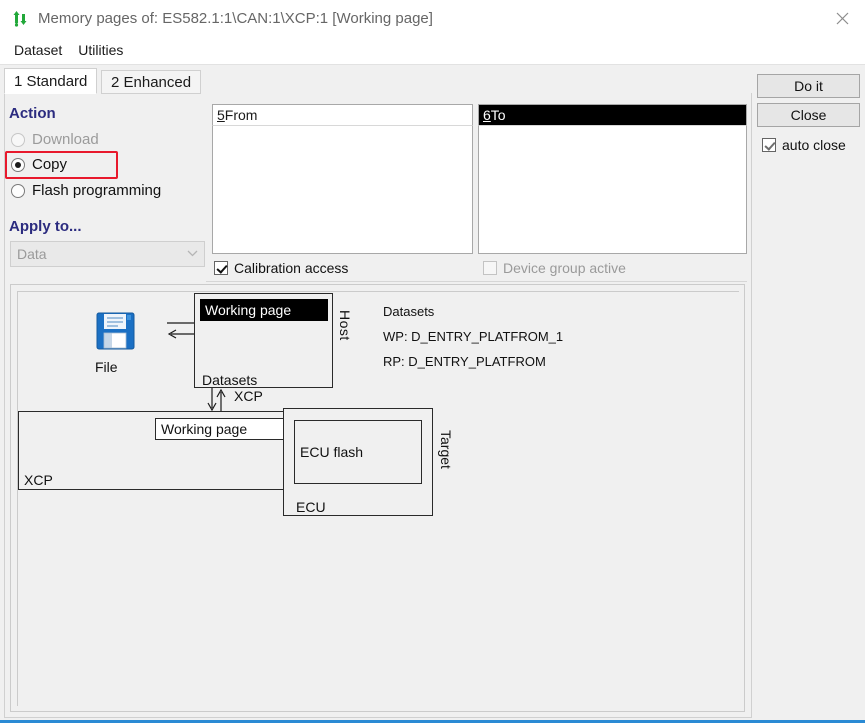 This screenshot has width=865, height=723. I want to click on host-working-page: Working page, so click(264, 310).